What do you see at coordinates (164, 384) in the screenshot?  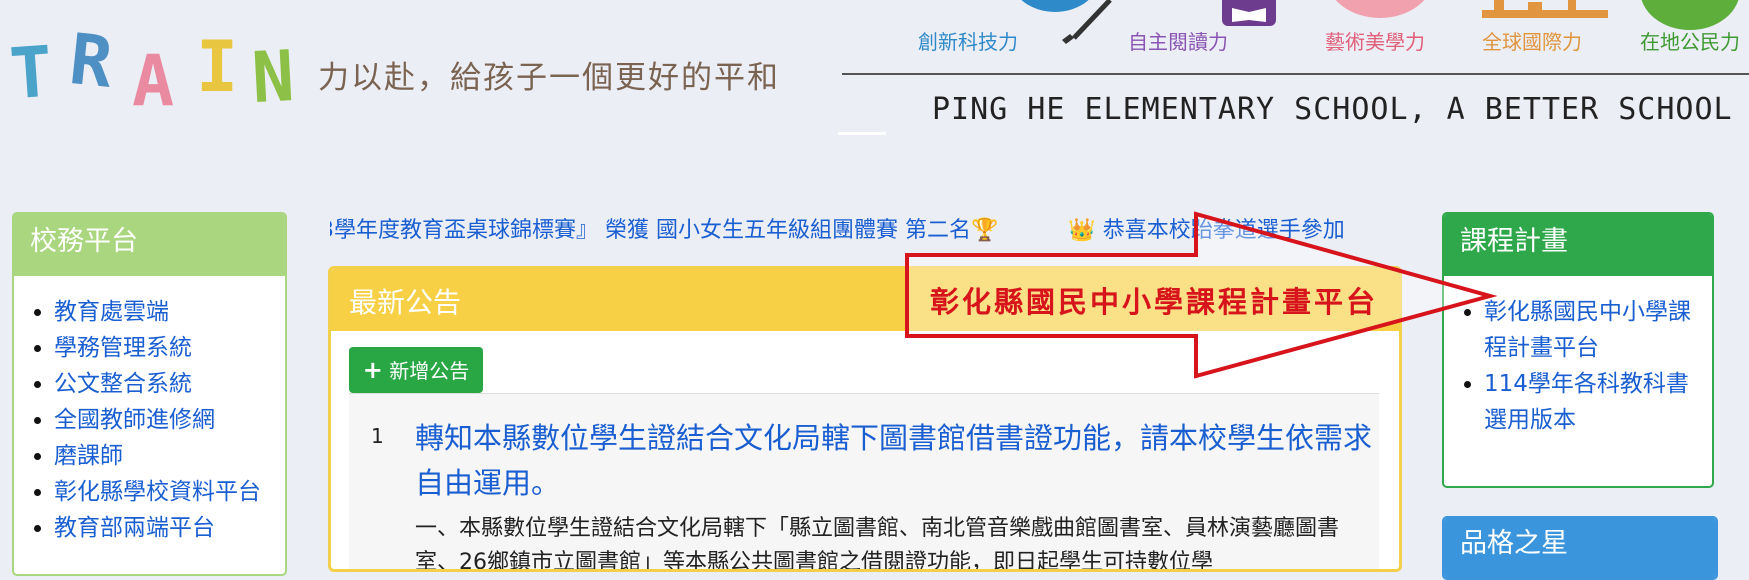 I see `link-document-system: 公文整合系統` at bounding box center [164, 384].